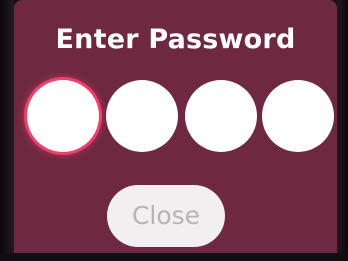 The image size is (348, 261). What do you see at coordinates (166, 216) in the screenshot?
I see `close-button: Close` at bounding box center [166, 216].